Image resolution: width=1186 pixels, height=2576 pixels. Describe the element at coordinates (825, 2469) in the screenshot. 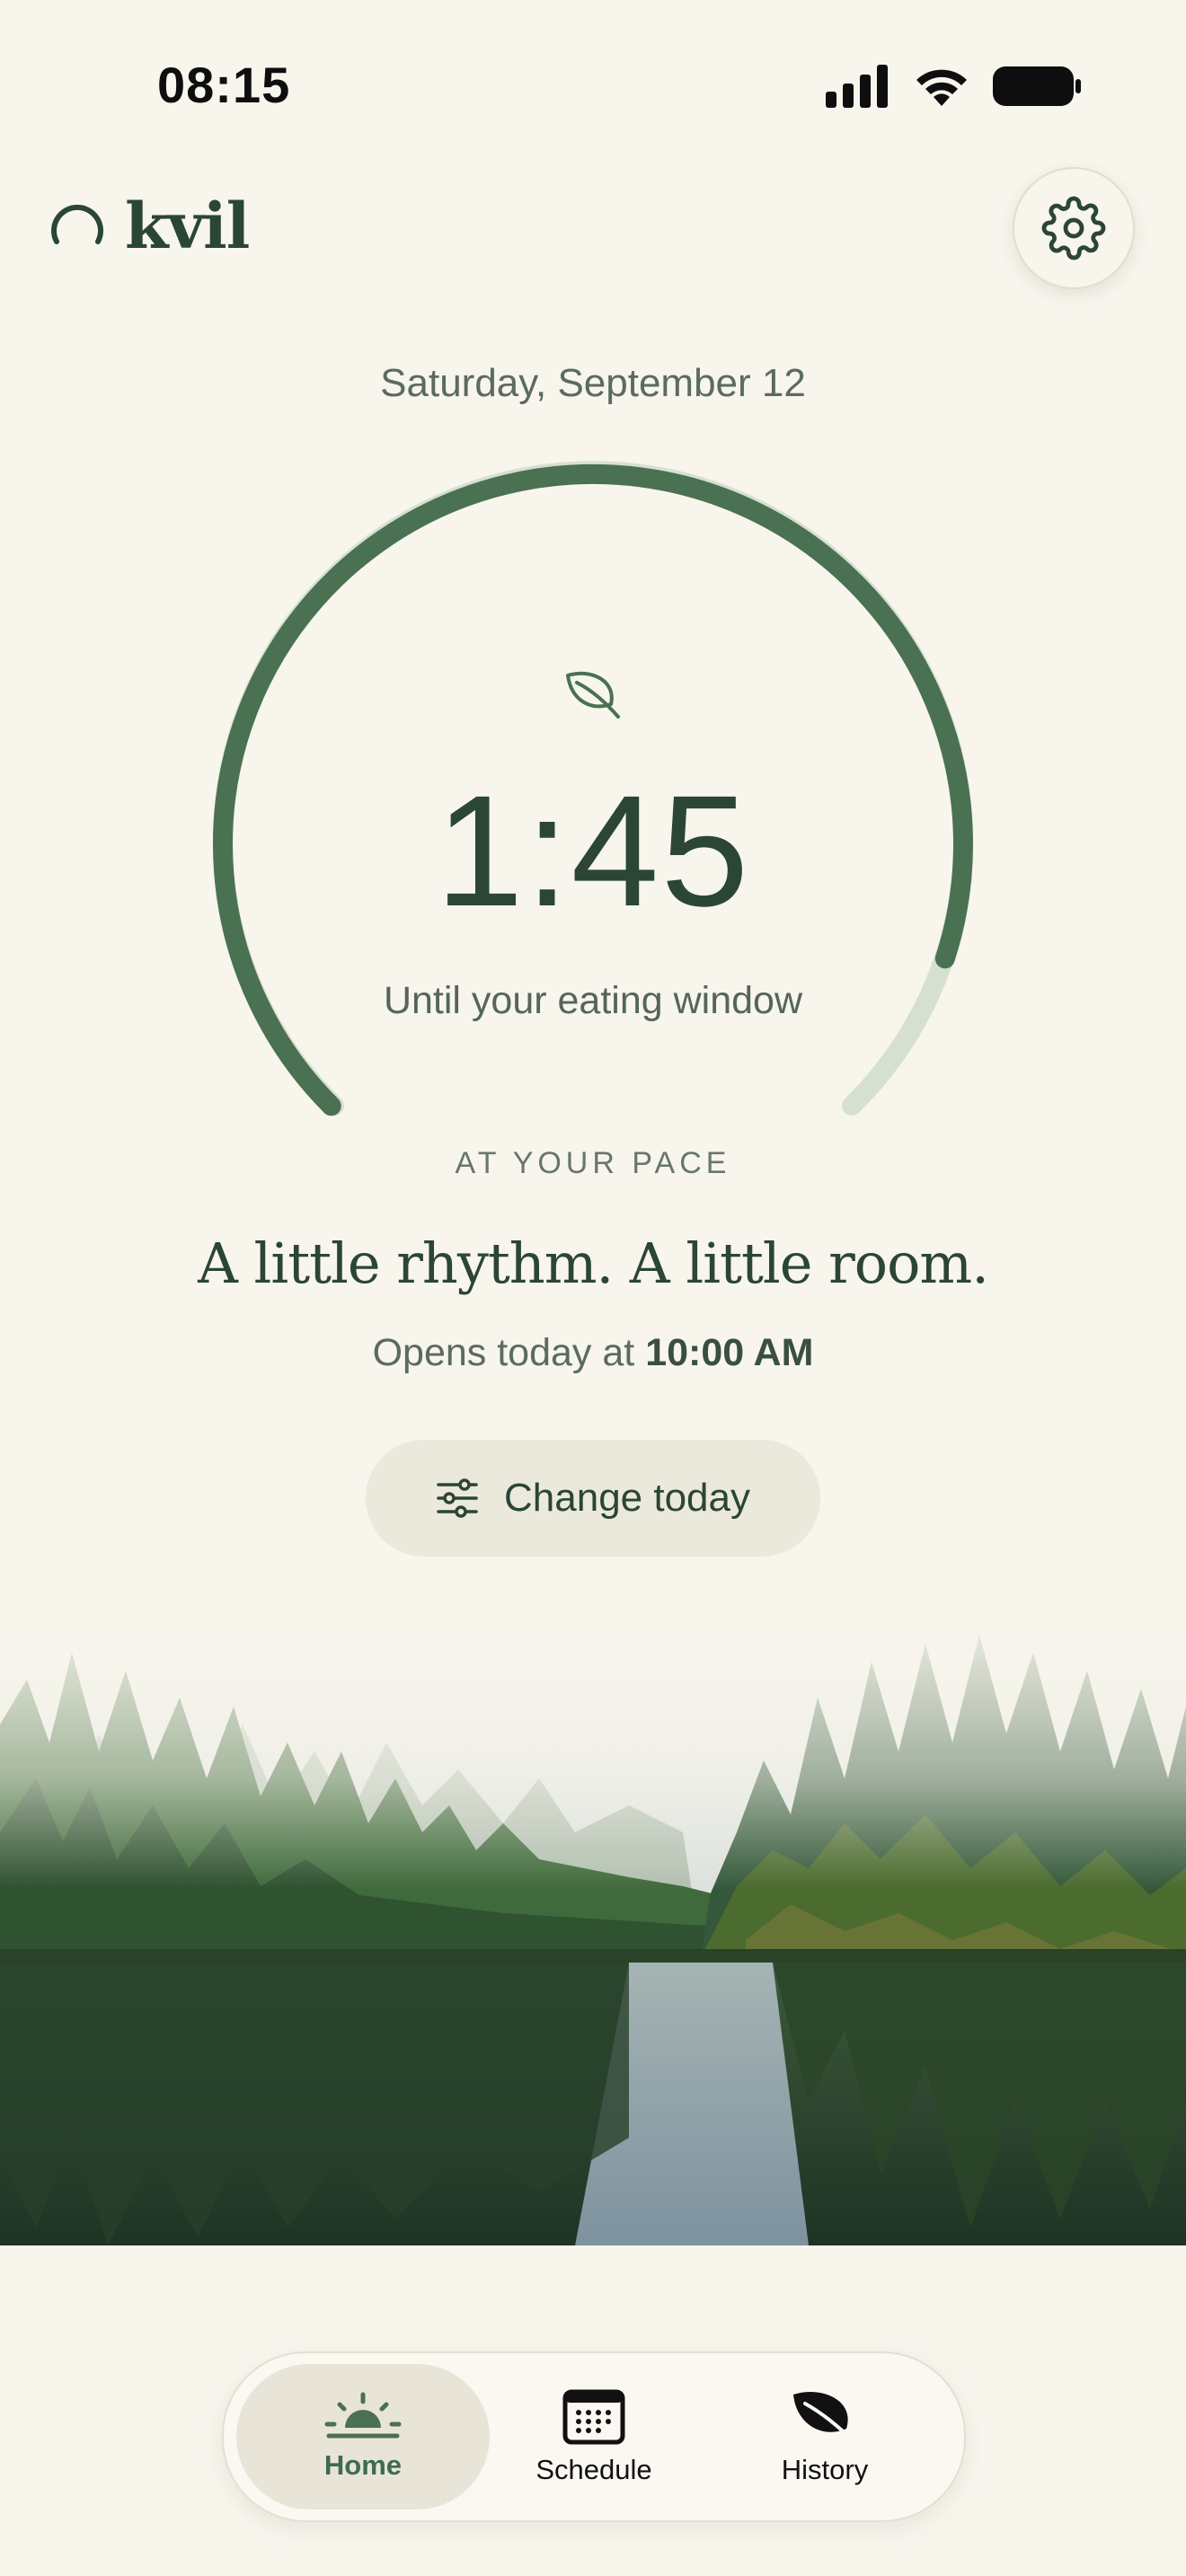

I see `nav-history-label: History` at that location.